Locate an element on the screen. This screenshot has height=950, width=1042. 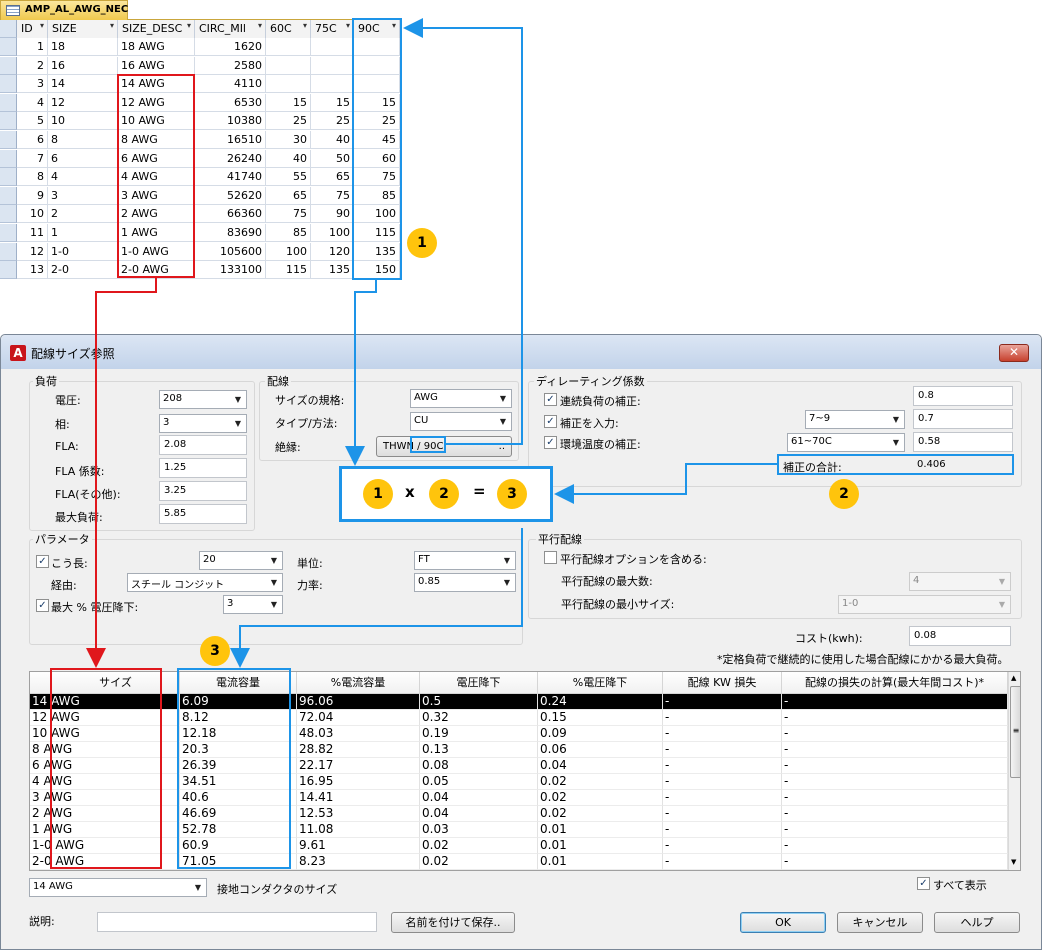
results-cell: 0.32 is located at coordinates (479, 718).